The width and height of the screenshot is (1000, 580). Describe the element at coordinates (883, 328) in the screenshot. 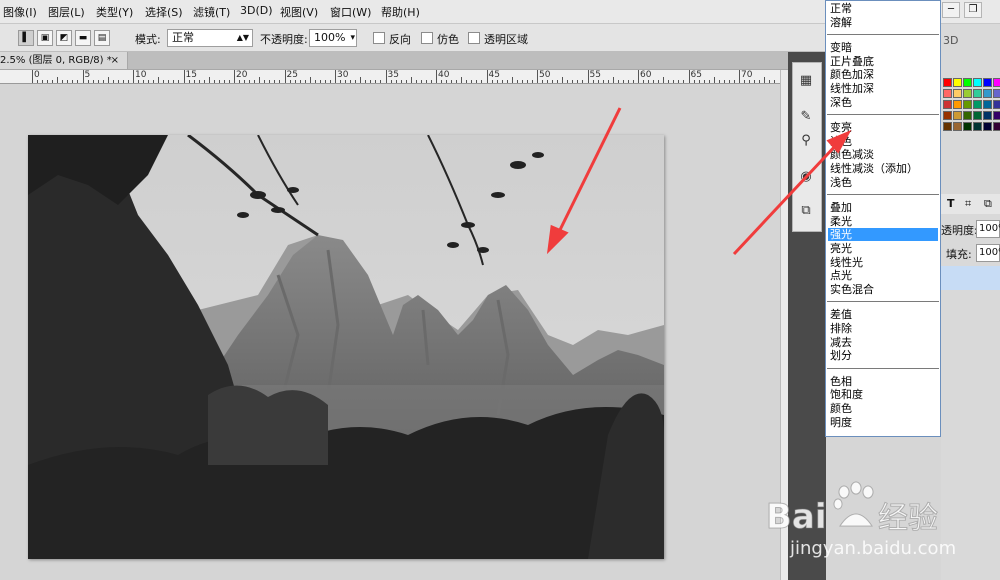

I see `blend-mode-option: 排除` at that location.